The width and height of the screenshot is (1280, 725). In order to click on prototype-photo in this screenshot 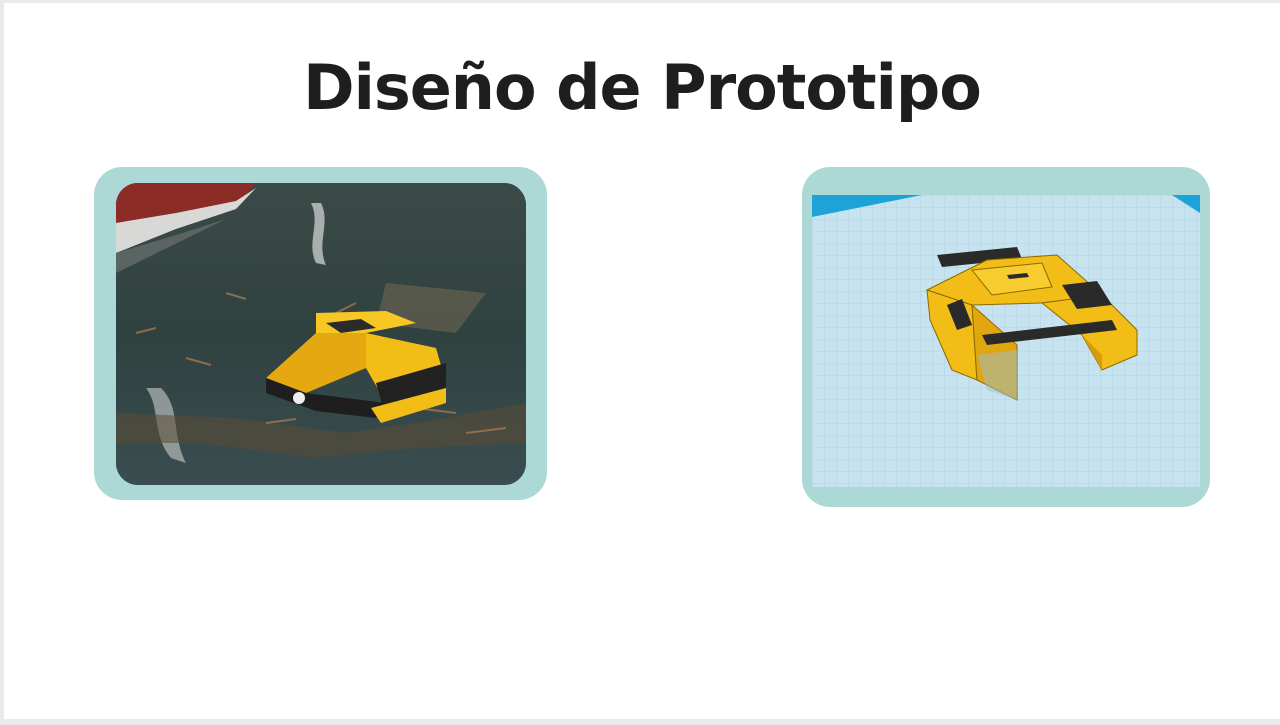, I will do `click(321, 334)`.